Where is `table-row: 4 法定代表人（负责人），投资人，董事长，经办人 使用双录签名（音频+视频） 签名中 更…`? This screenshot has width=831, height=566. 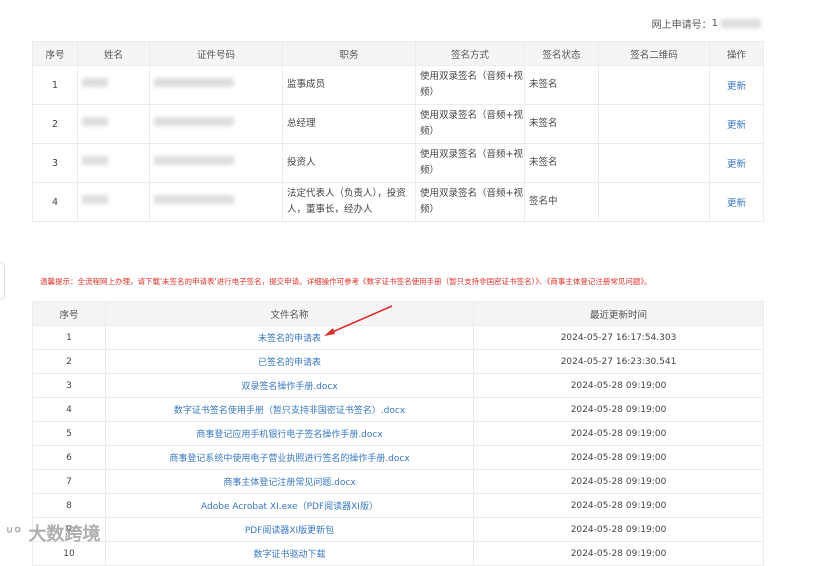 table-row: 4 法定代表人（负责人），投资人，董事长，经办人 使用双录签名（音频+视频） 签名中 更… is located at coordinates (398, 202).